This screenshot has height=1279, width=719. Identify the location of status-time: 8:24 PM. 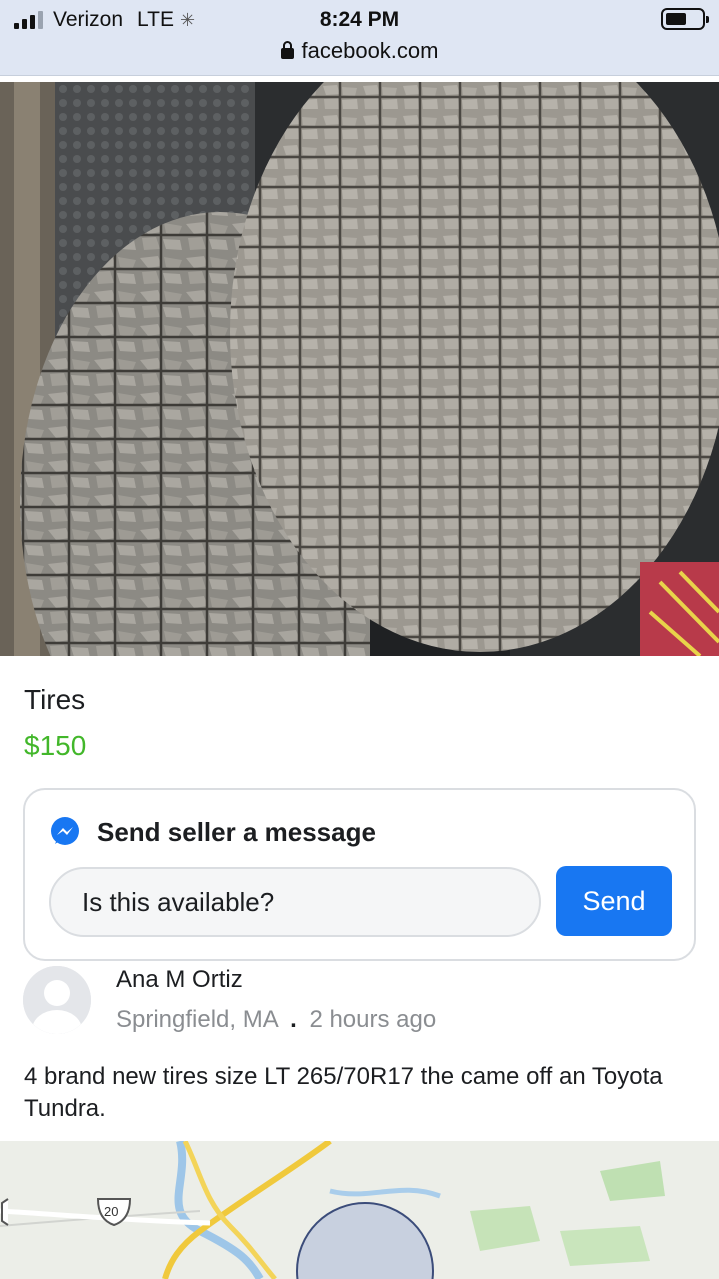
(359, 19).